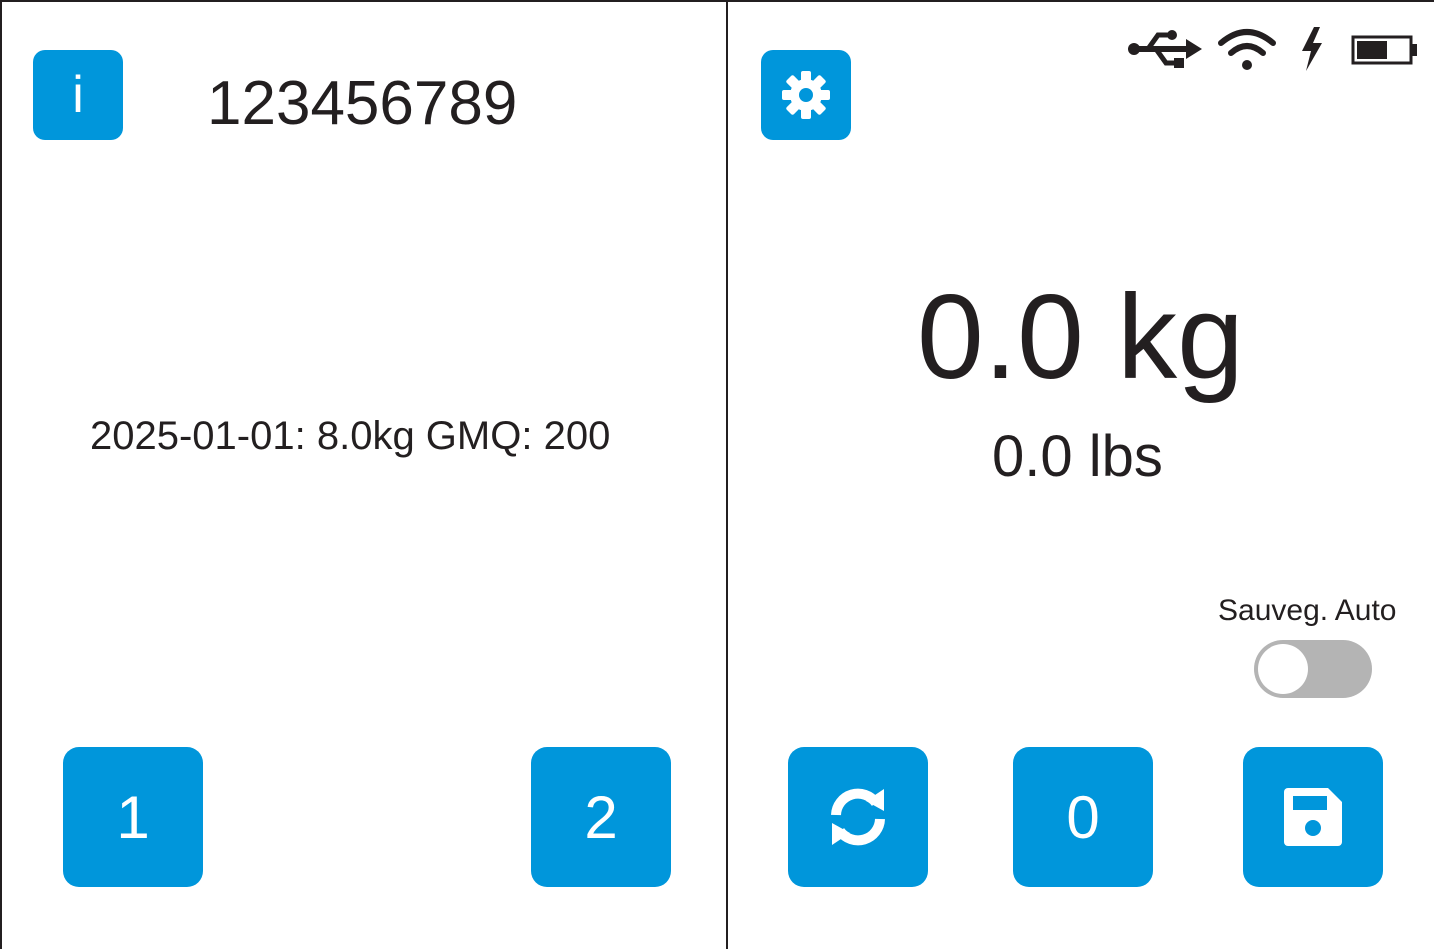 The width and height of the screenshot is (1434, 949). Describe the element at coordinates (1307, 610) in the screenshot. I see `auto-save-label: Sauveg. Auto` at that location.